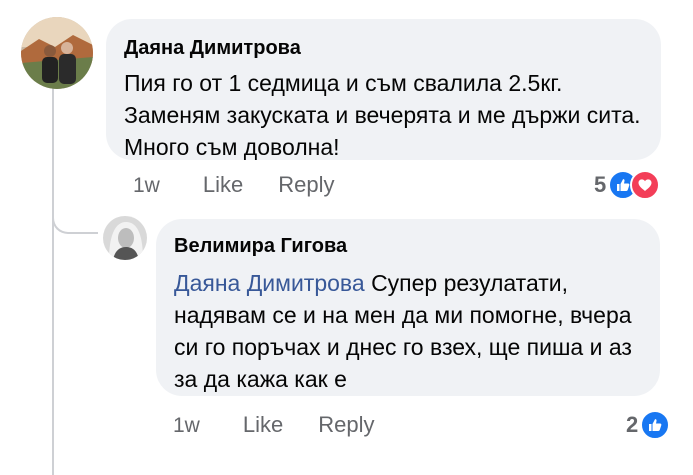 Image resolution: width=693 pixels, height=475 pixels. What do you see at coordinates (600, 184) in the screenshot?
I see `reaction-count: 5` at bounding box center [600, 184].